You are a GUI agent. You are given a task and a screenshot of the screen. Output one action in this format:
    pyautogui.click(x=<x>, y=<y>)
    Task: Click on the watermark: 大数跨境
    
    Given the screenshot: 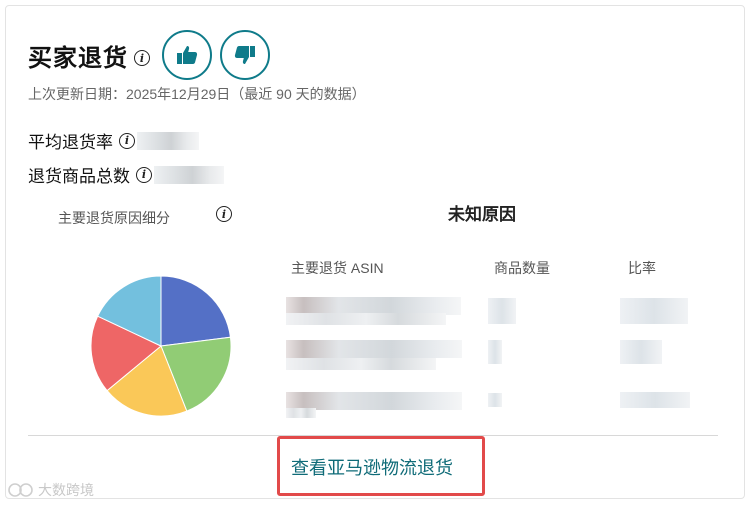 What is the action you would take?
    pyautogui.click(x=51, y=490)
    